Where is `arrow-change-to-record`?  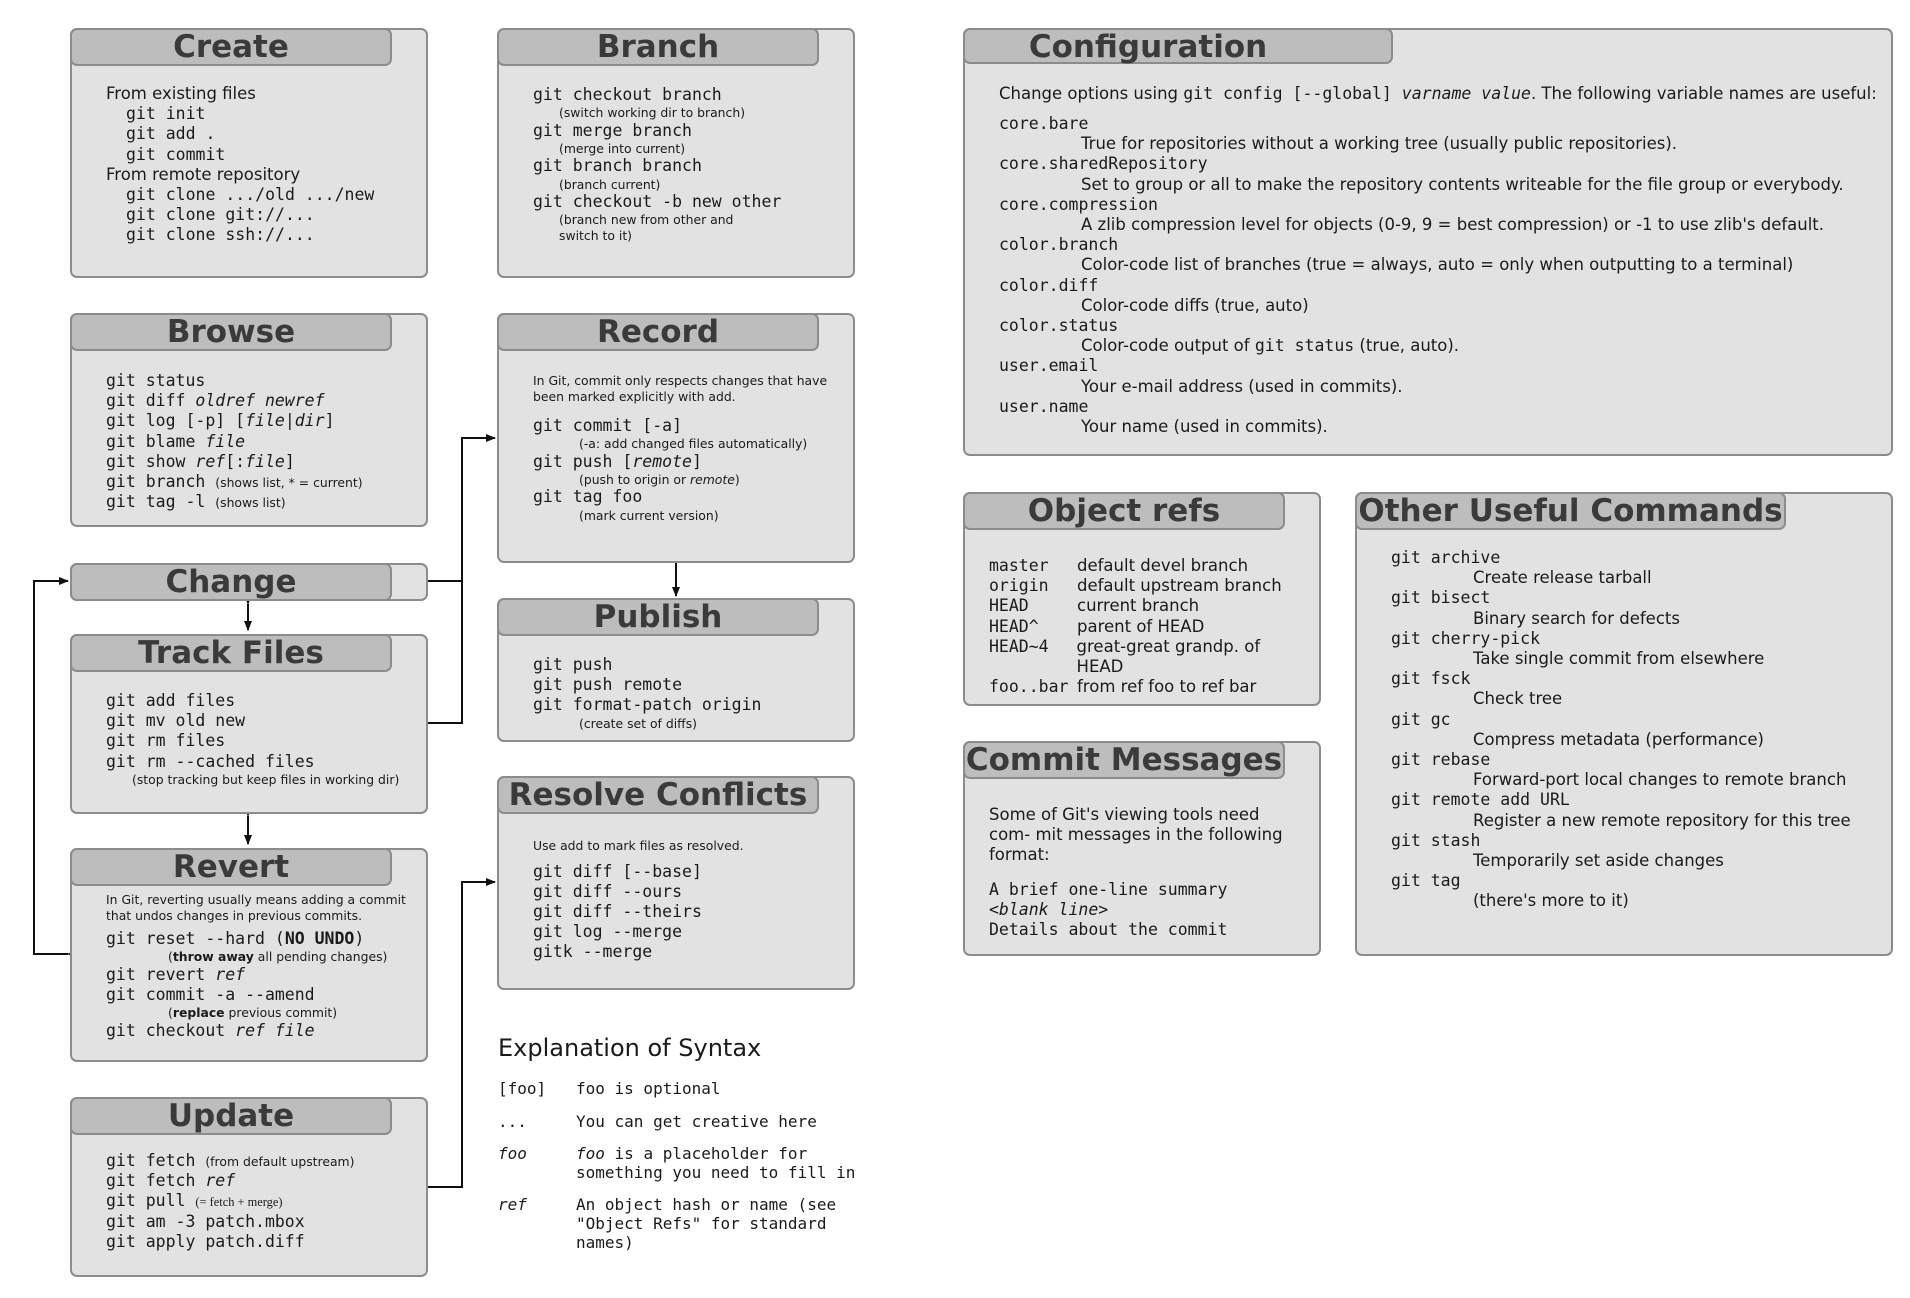 arrow-change-to-record is located at coordinates (461, 508).